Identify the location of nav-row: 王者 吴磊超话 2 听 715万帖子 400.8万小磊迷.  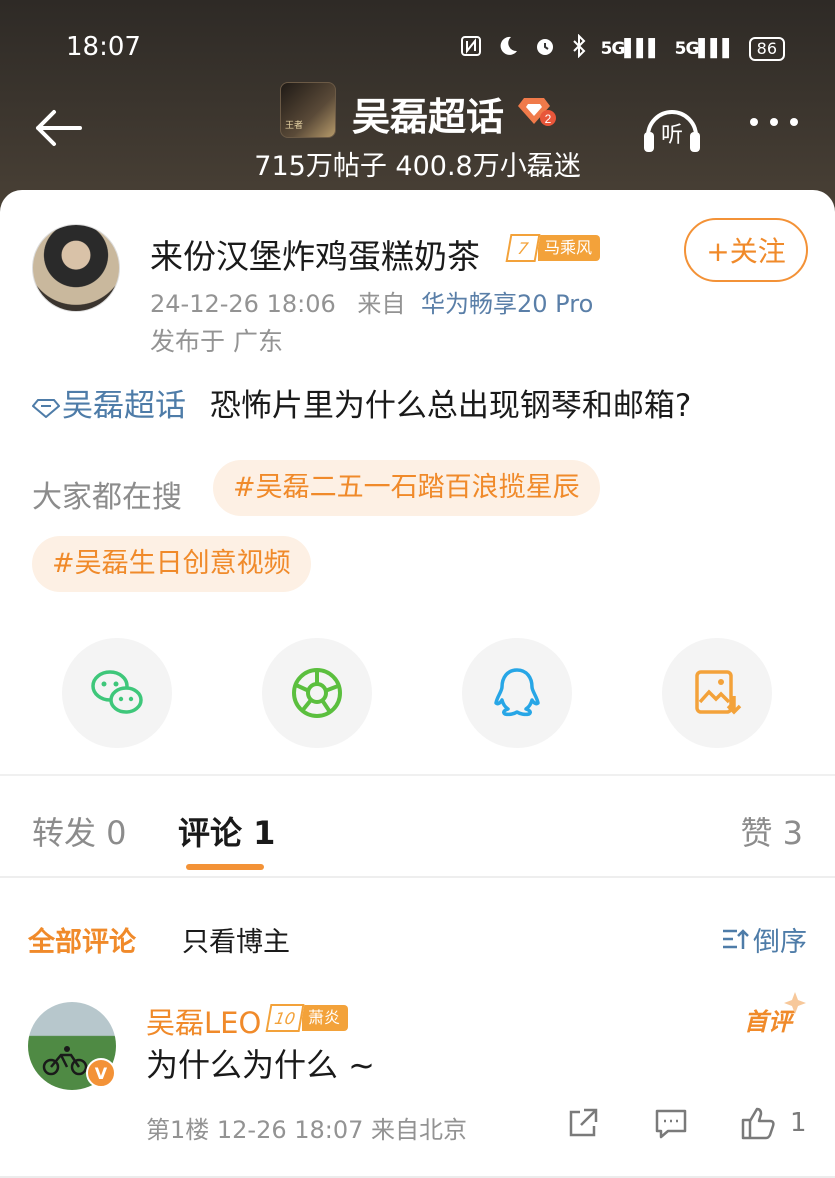
(417, 133).